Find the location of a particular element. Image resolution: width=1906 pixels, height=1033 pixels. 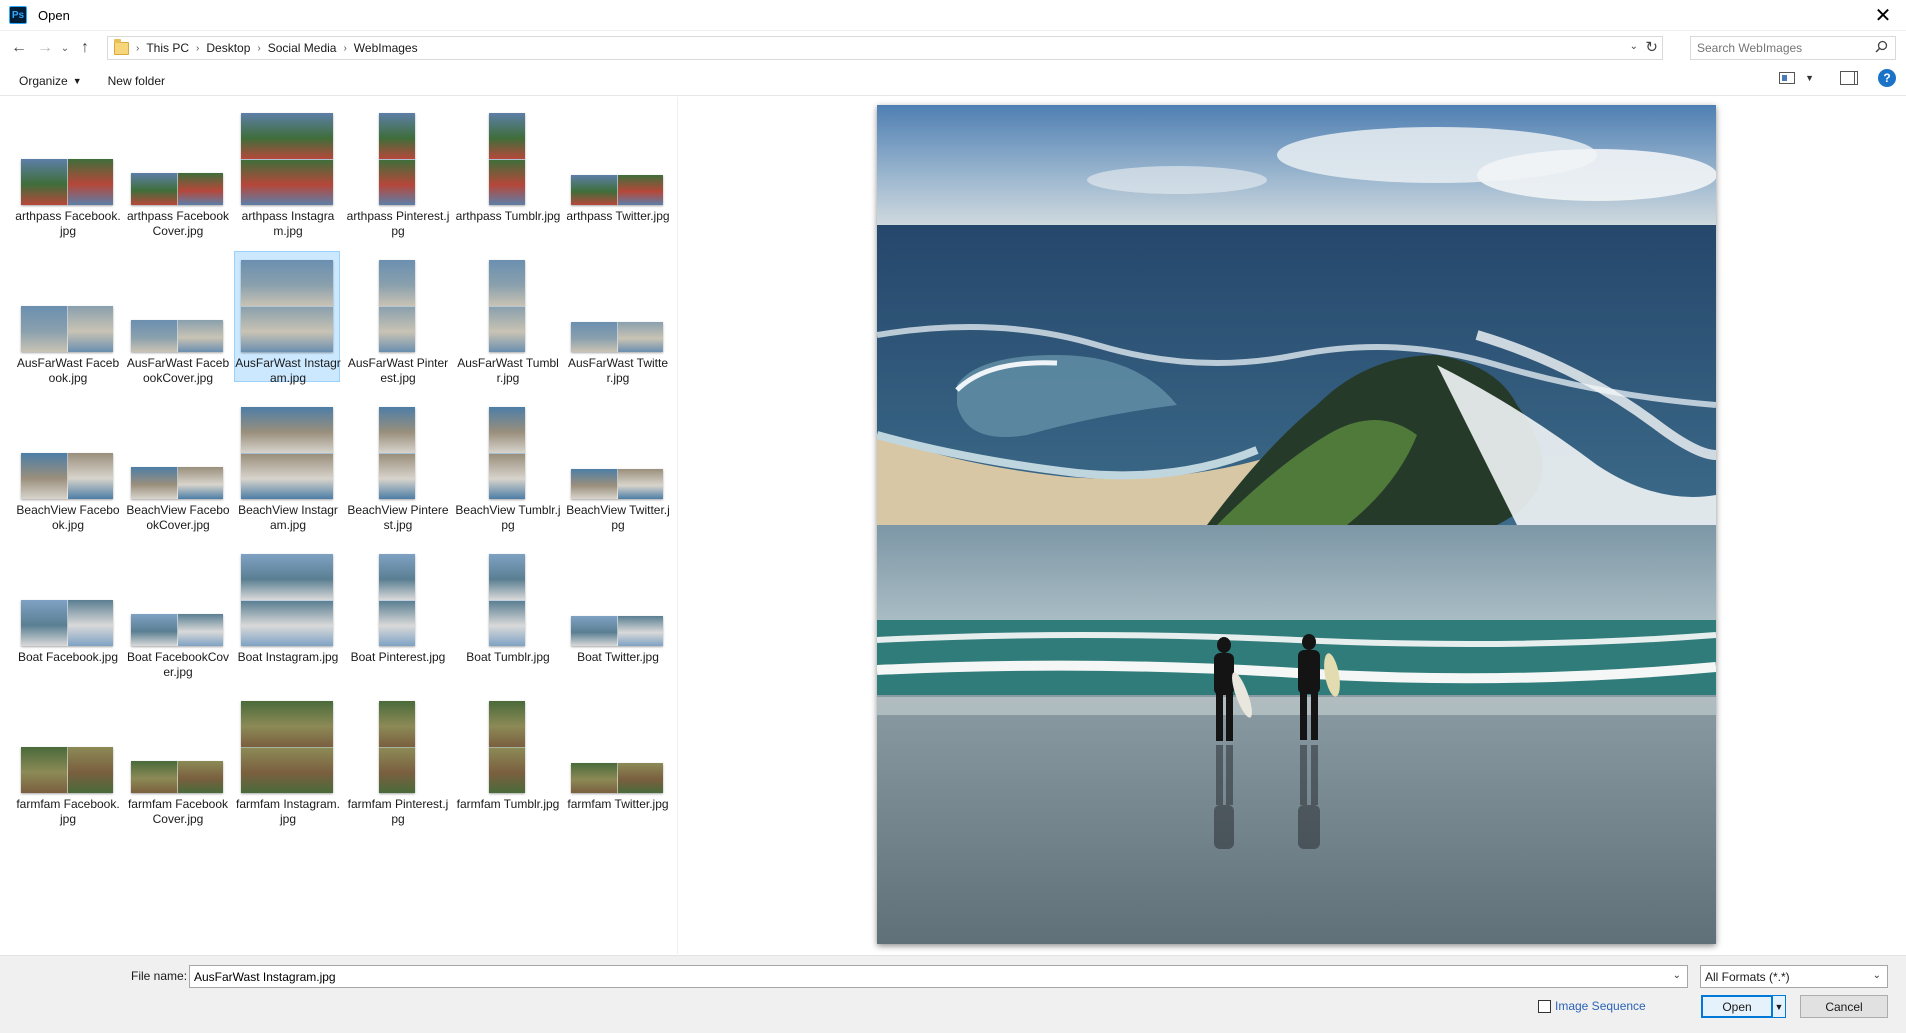

search-box is located at coordinates (1793, 48).